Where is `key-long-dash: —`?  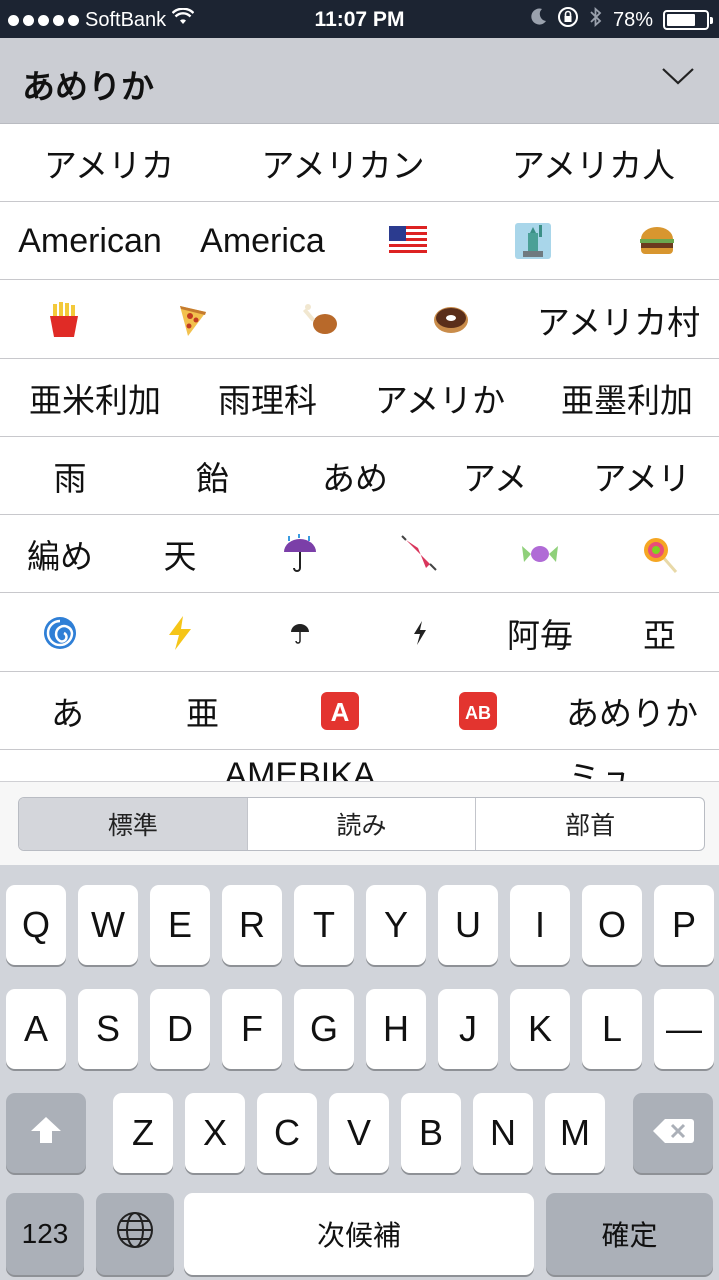
key-long-dash: — is located at coordinates (684, 1029).